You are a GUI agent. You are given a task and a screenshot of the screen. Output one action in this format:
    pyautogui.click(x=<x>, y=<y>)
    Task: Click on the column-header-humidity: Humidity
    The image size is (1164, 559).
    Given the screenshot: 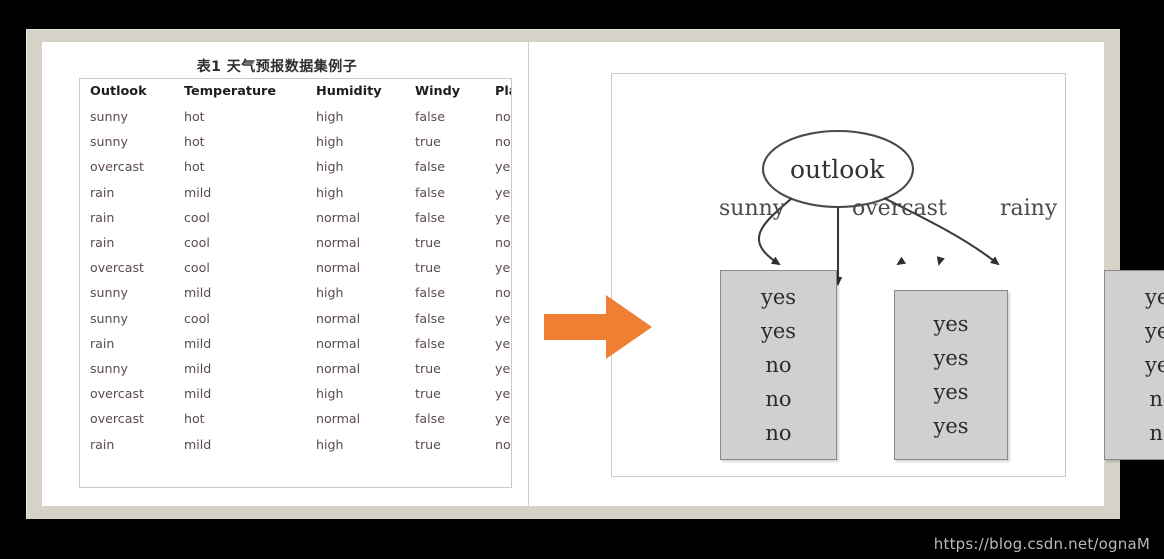 What is the action you would take?
    pyautogui.click(x=349, y=91)
    